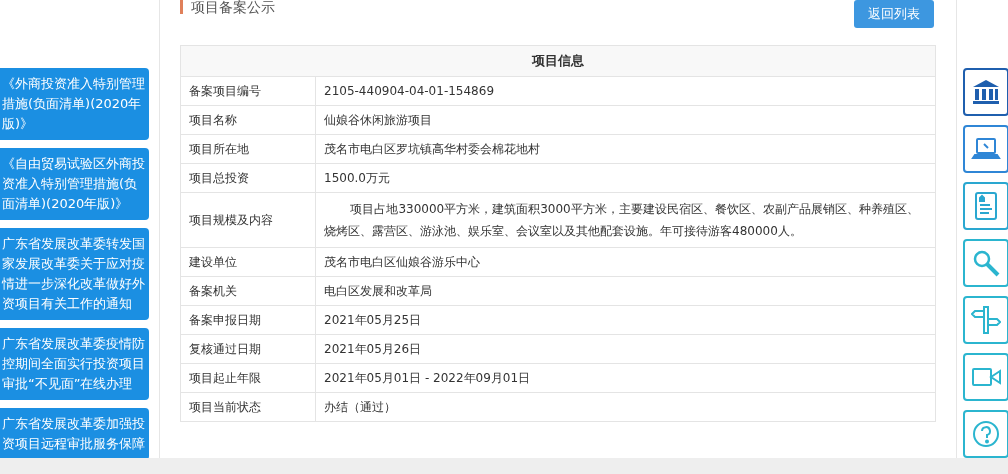 The height and width of the screenshot is (474, 1008). I want to click on table-cell: 备案项目编号, so click(248, 91).